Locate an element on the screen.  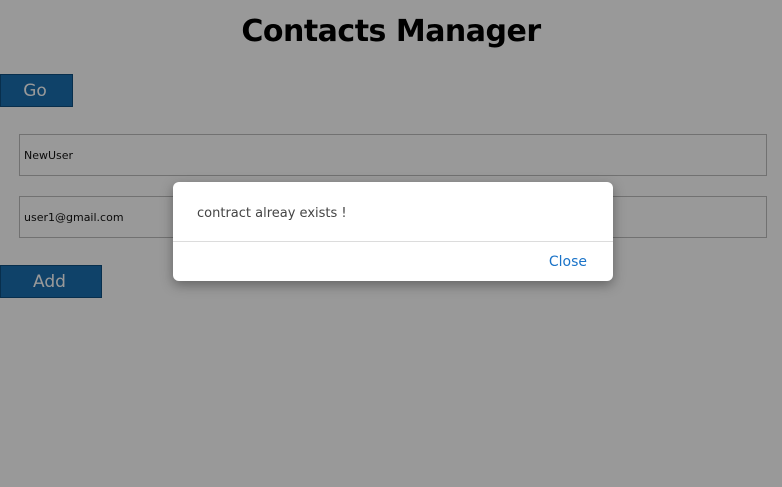
dialog-close-button: Close is located at coordinates (568, 262).